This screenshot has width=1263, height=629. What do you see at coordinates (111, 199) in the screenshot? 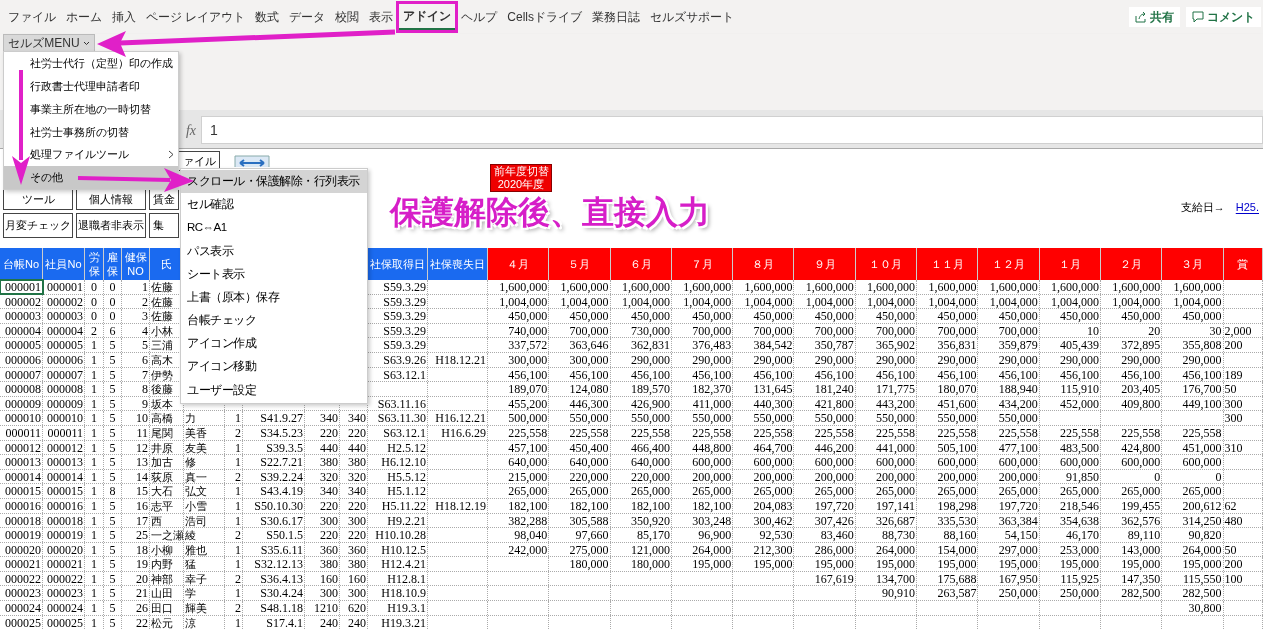
I see `sheet-button: 個人情報` at bounding box center [111, 199].